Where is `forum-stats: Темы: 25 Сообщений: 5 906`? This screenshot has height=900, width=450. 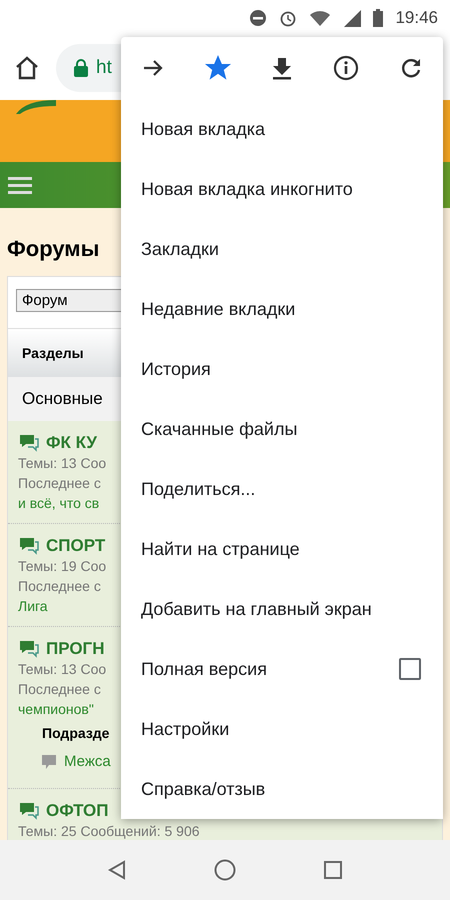 forum-stats: Темы: 25 Сообщений: 5 906 is located at coordinates (109, 831).